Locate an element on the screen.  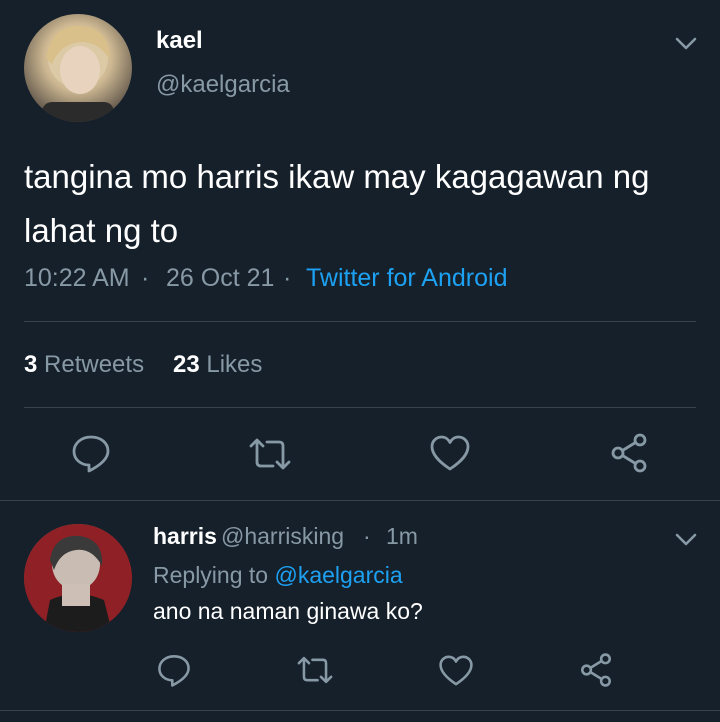
retweets-stat: 3 Retweets is located at coordinates (84, 365).